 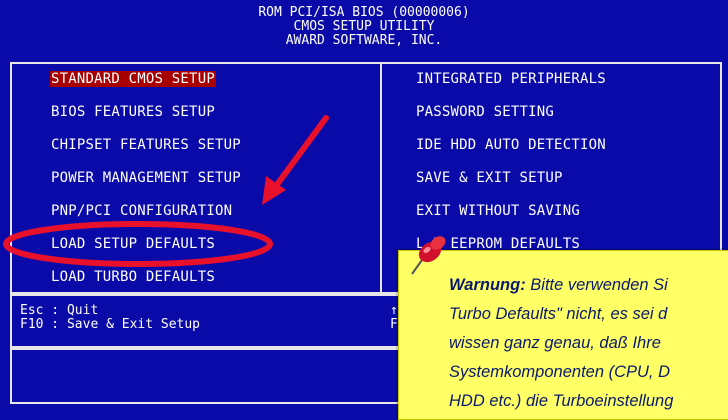 What do you see at coordinates (364, 12) in the screenshot?
I see `bios-rom-title: ROM PCI/ISA BIOS (00000006)` at bounding box center [364, 12].